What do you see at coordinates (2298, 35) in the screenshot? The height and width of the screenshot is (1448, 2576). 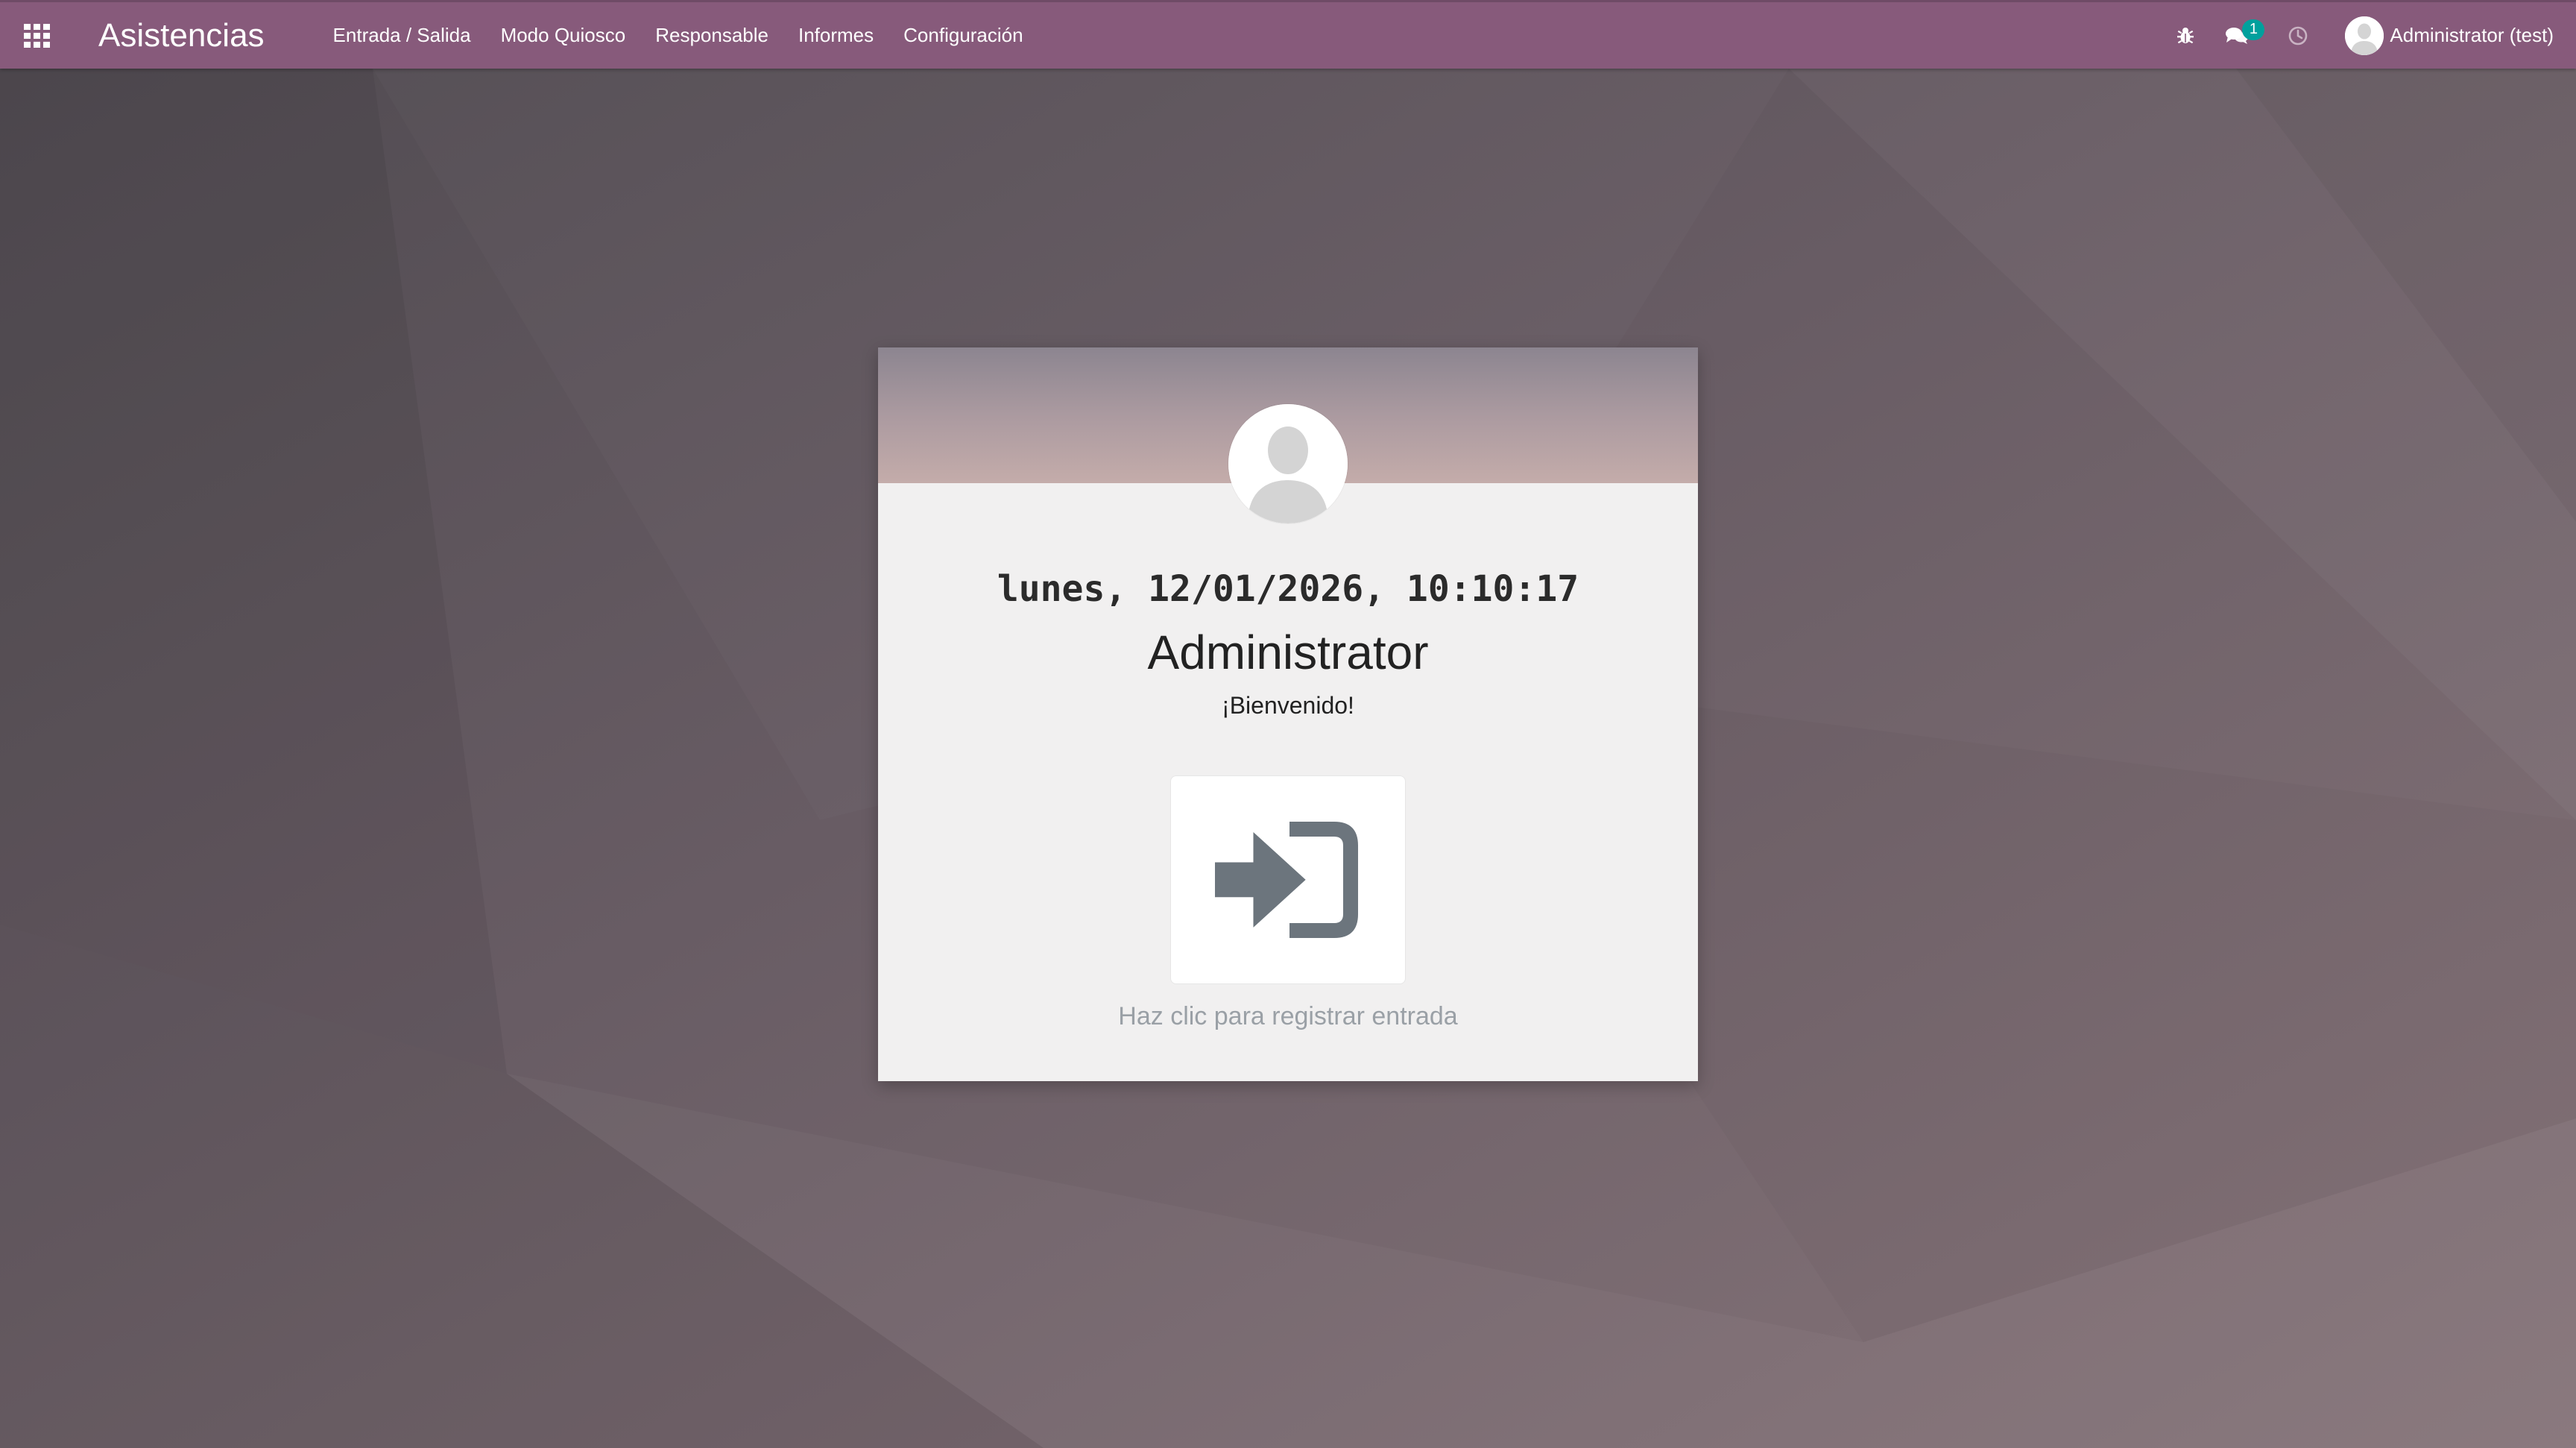 I see `clock-icon` at bounding box center [2298, 35].